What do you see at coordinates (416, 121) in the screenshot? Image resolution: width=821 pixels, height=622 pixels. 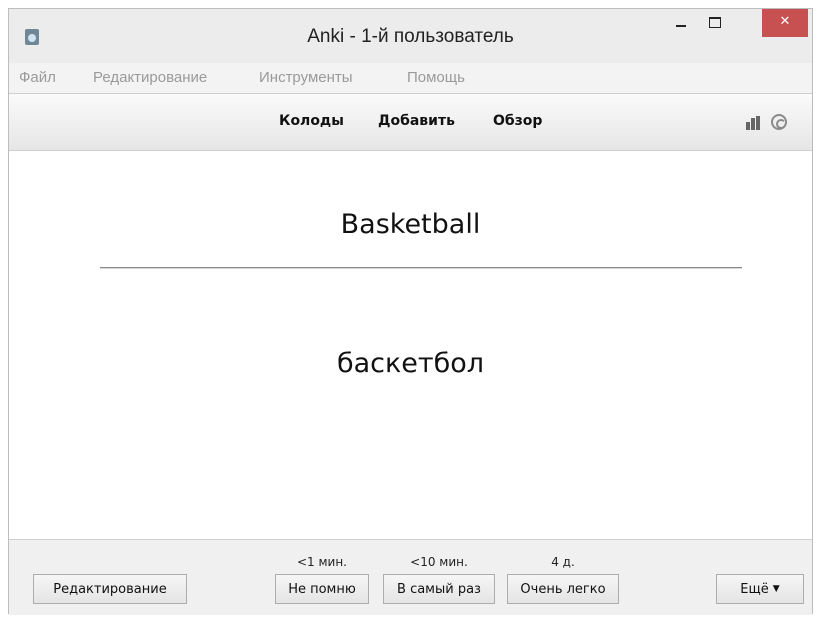 I see `add-link: Добавить` at bounding box center [416, 121].